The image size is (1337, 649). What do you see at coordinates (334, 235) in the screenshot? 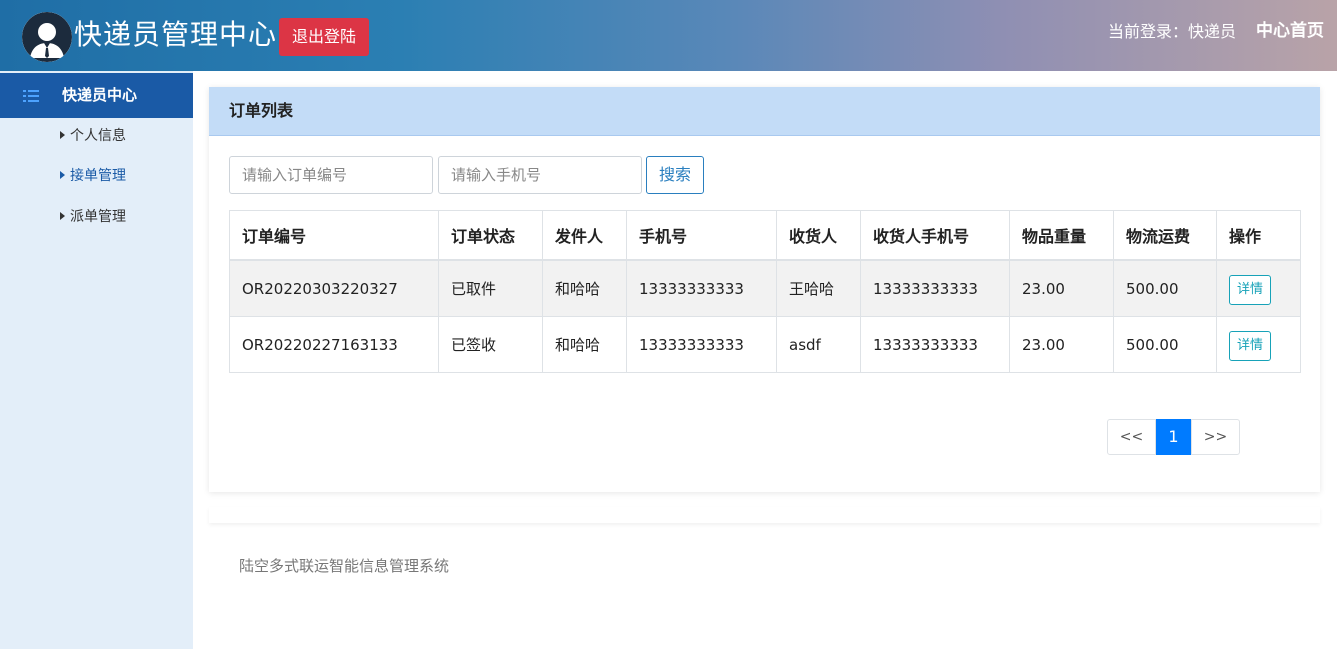
I see `column-header: 订单编号` at bounding box center [334, 235].